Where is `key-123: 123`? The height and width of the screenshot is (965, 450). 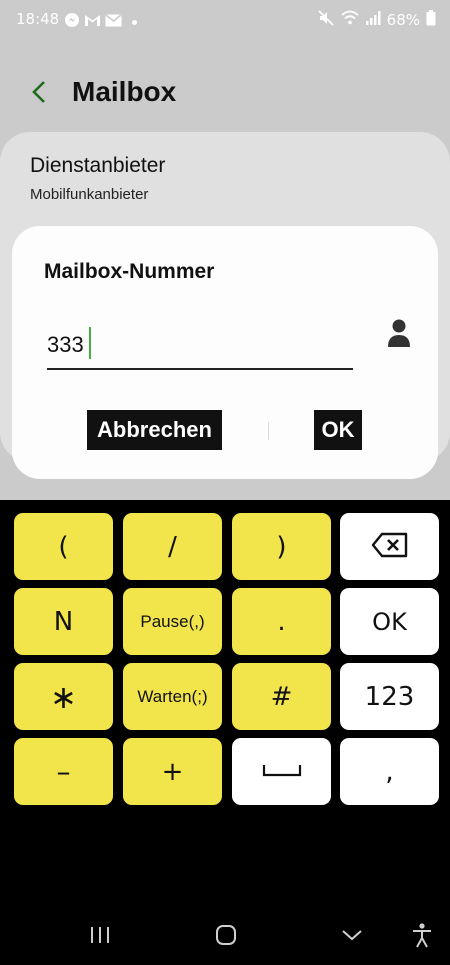 key-123: 123 is located at coordinates (389, 696).